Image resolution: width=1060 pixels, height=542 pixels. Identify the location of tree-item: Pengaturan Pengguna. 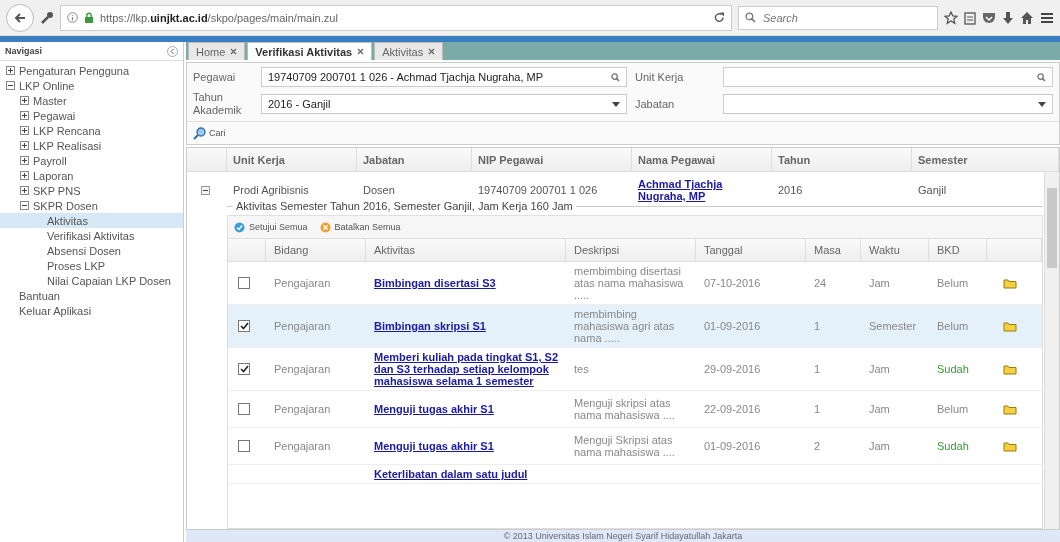
(91, 70).